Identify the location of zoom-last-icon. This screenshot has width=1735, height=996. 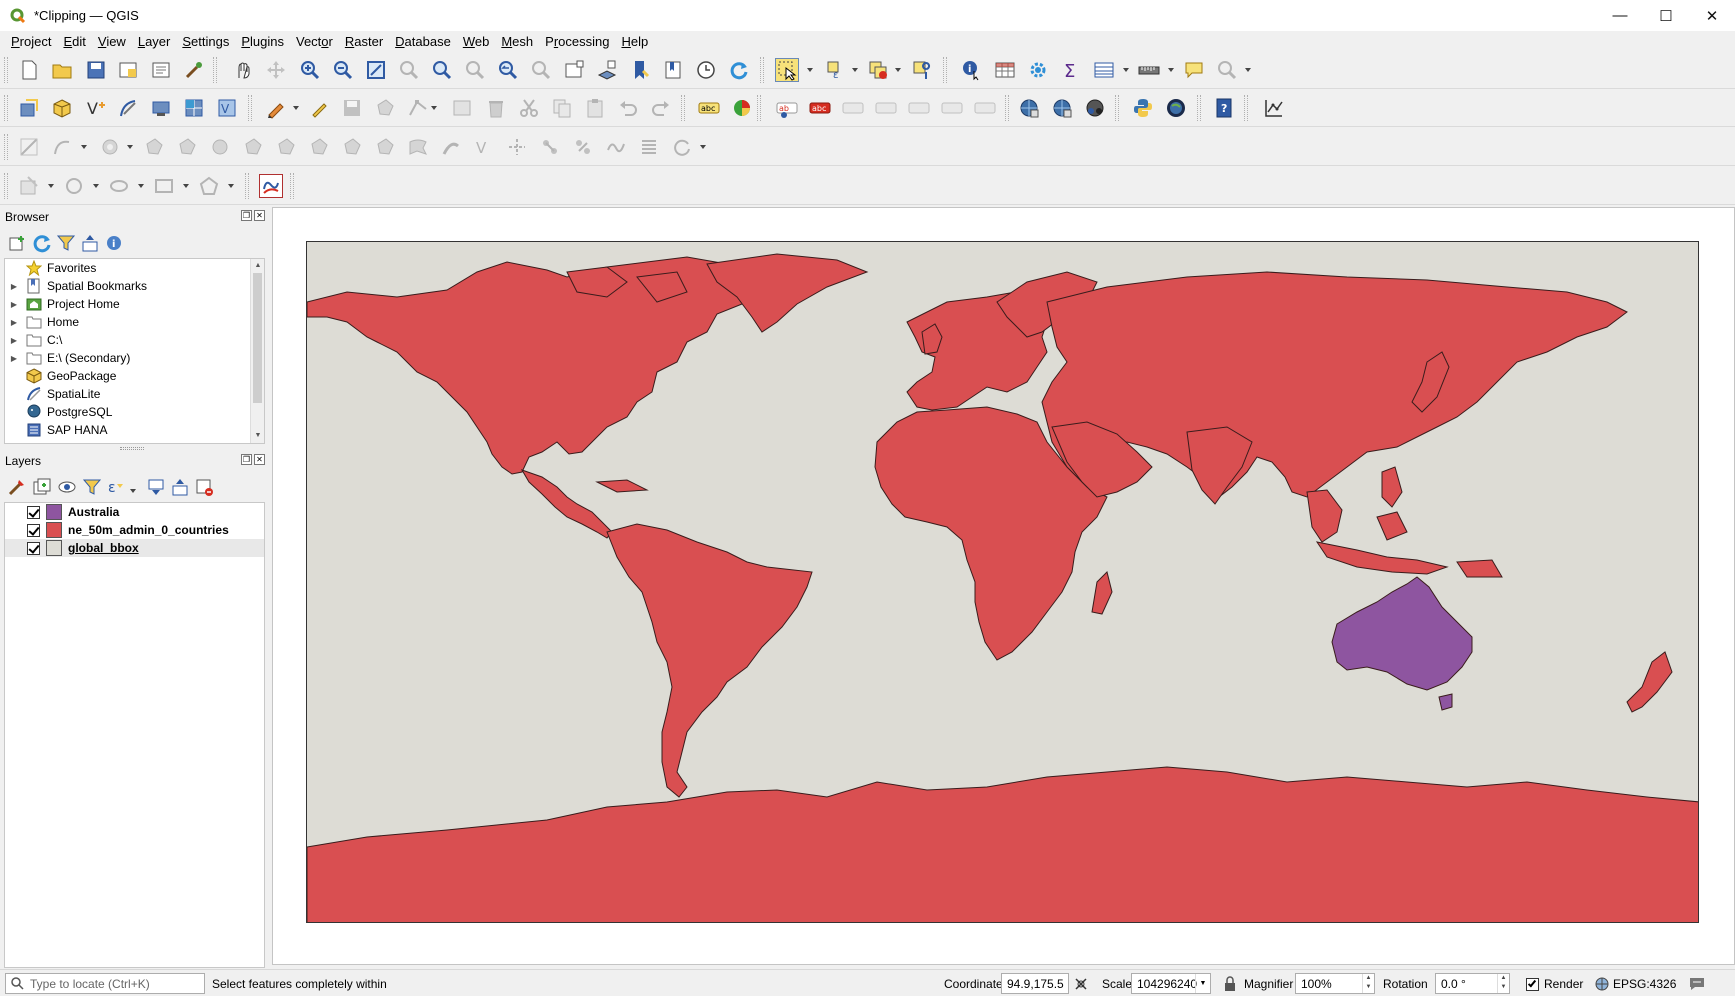
(508, 70).